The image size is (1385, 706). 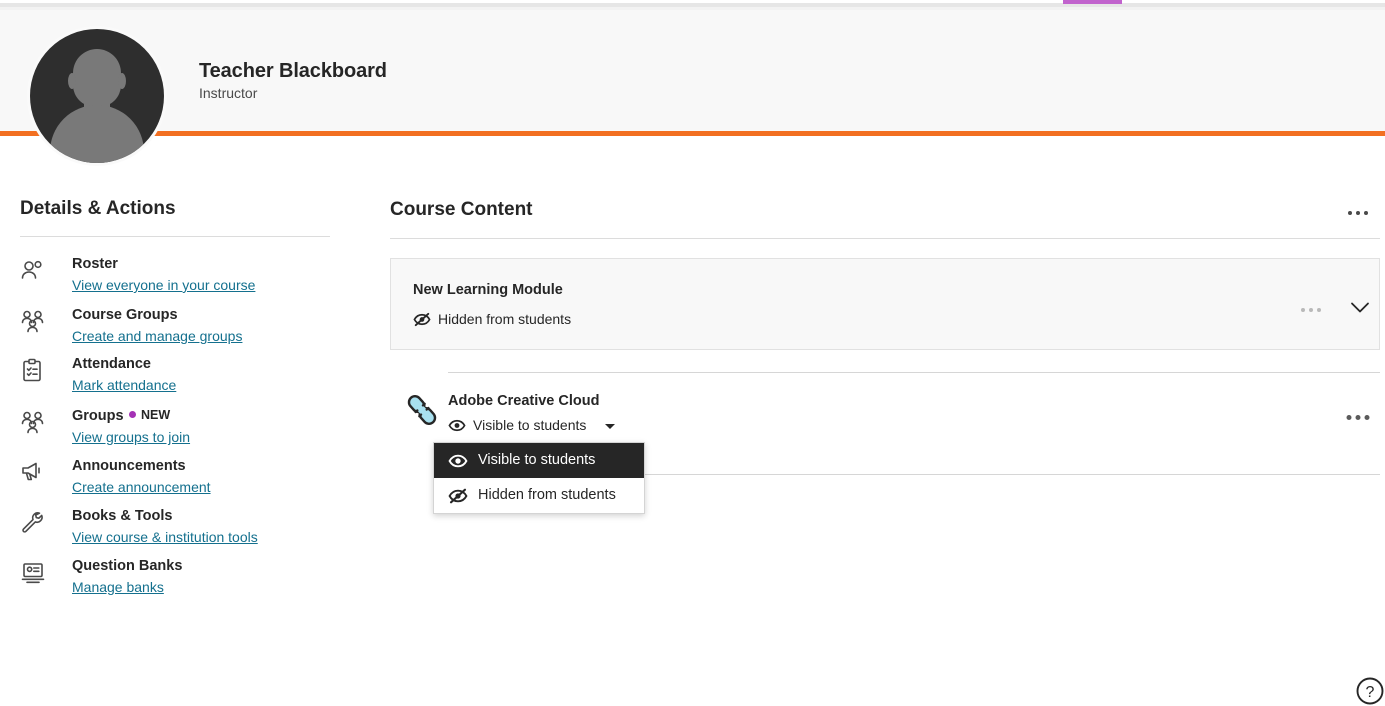 I want to click on sidebar-item-link: Mark attendance, so click(x=124, y=385).